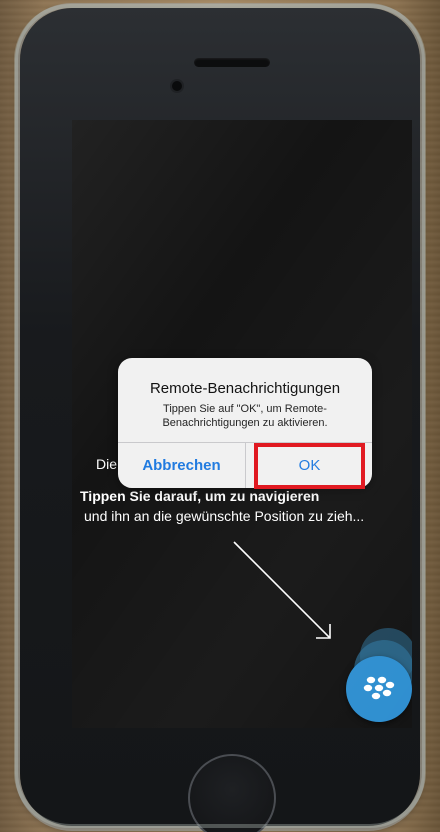  I want to click on ok-button: OK, so click(309, 465).